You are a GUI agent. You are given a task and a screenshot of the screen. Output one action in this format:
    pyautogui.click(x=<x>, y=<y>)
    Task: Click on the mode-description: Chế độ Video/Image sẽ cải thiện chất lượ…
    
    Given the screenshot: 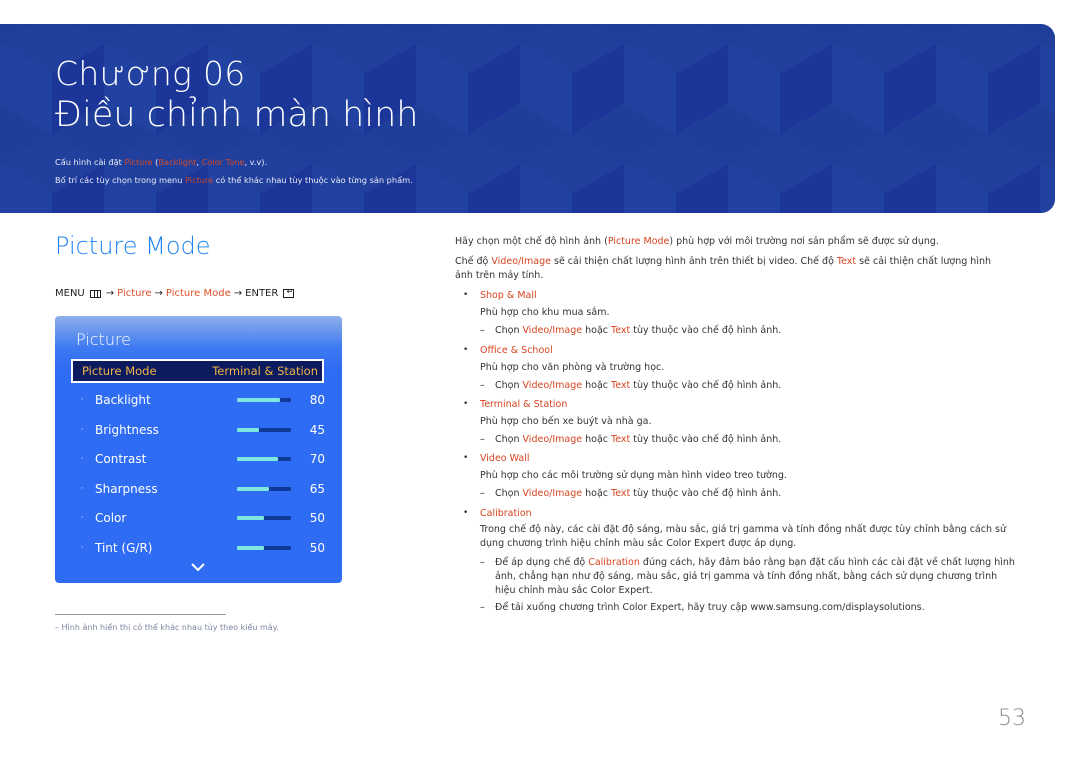 What is the action you would take?
    pyautogui.click(x=723, y=261)
    